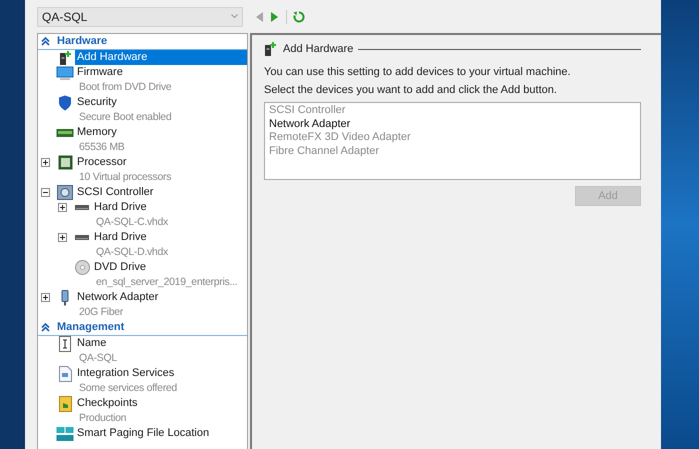 The width and height of the screenshot is (699, 449). I want to click on text-field-icon, so click(65, 344).